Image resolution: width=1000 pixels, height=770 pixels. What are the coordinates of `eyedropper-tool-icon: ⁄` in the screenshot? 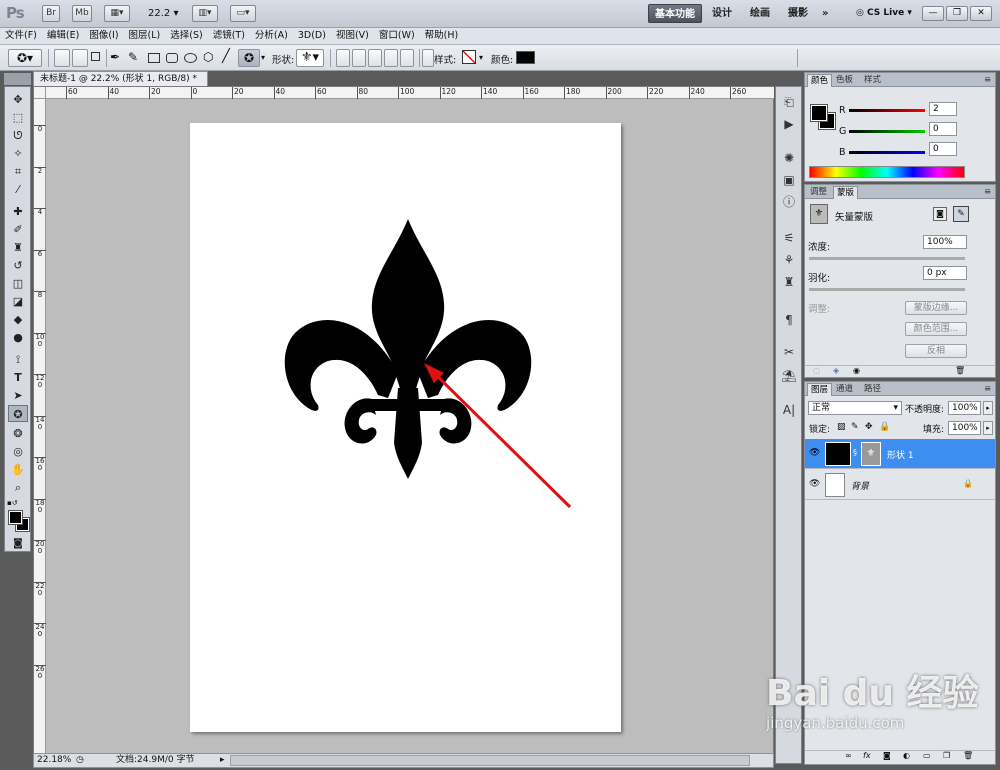 It's located at (18, 189).